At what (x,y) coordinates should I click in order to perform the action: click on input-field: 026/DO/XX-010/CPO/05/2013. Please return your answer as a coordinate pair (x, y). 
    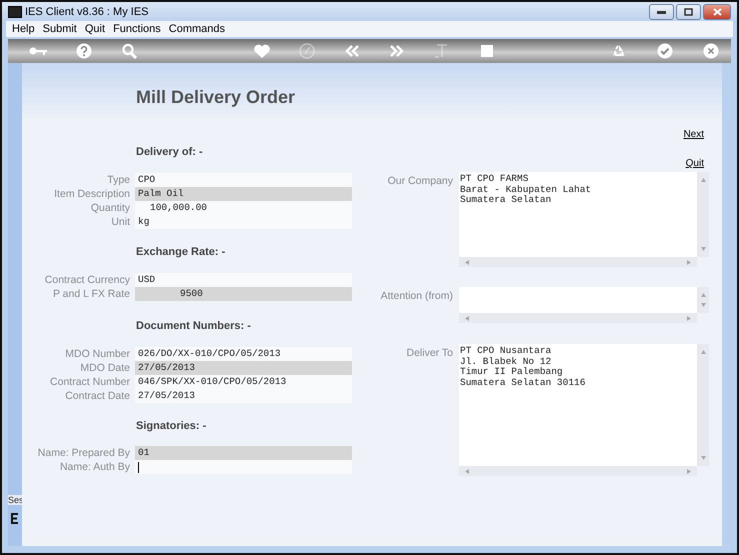
    Looking at the image, I should click on (243, 354).